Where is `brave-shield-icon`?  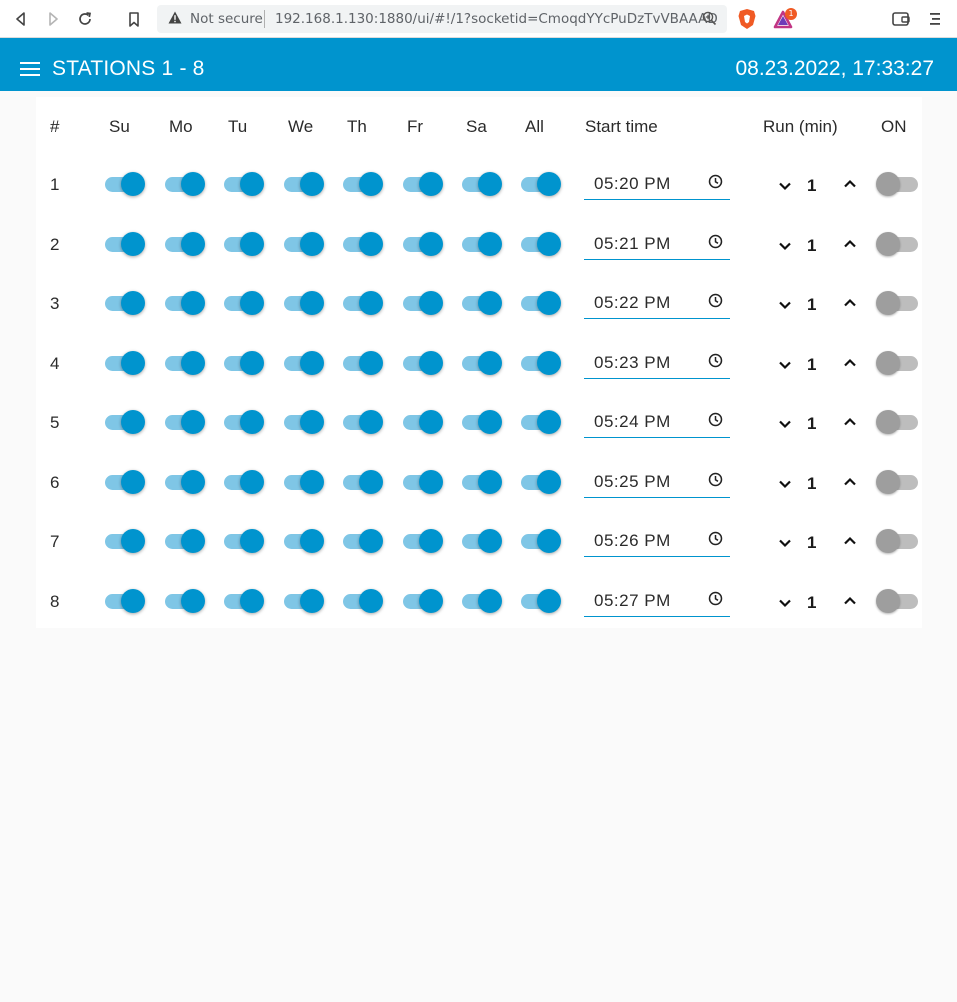
brave-shield-icon is located at coordinates (747, 21).